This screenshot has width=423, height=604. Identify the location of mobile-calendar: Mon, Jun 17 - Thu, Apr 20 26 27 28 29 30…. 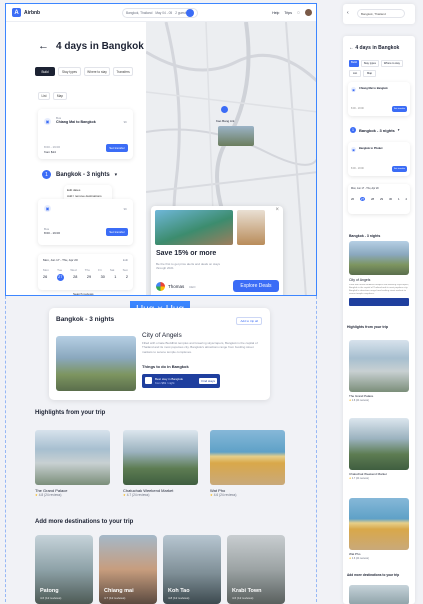
(379, 199).